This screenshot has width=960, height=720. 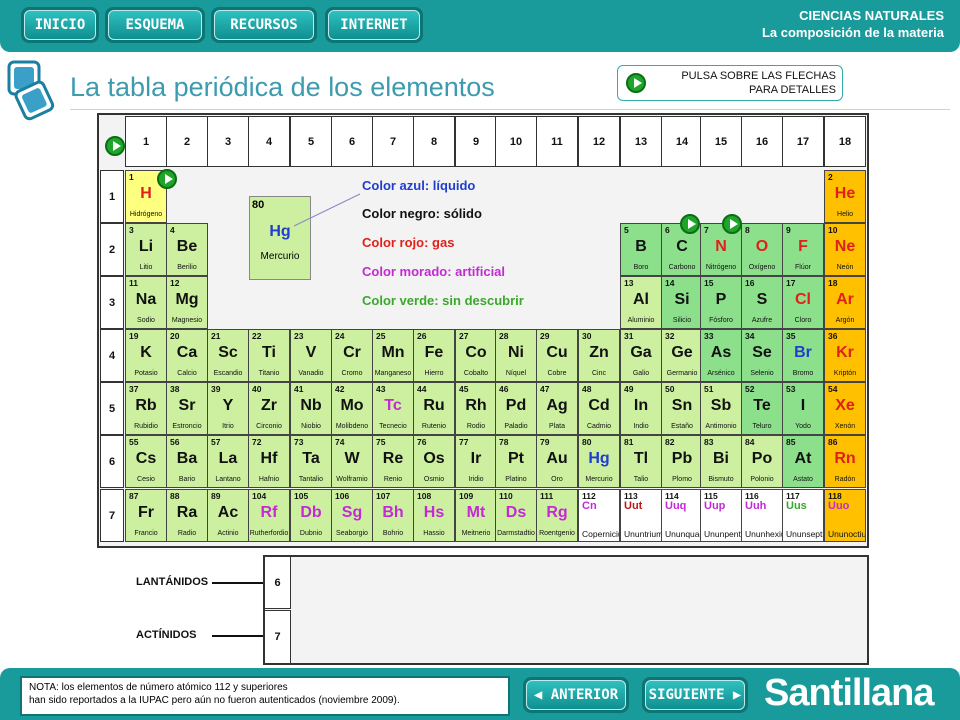 I want to click on element-cell: 37 Rb Rubidio, so click(x=146, y=408).